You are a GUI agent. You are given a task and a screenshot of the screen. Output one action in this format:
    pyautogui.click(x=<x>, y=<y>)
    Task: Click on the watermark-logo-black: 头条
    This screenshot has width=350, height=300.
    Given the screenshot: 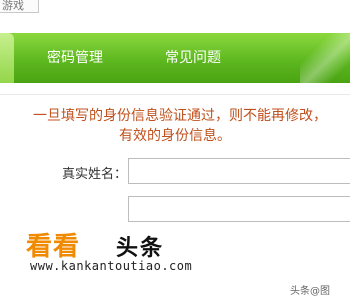 What is the action you would take?
    pyautogui.click(x=140, y=248)
    